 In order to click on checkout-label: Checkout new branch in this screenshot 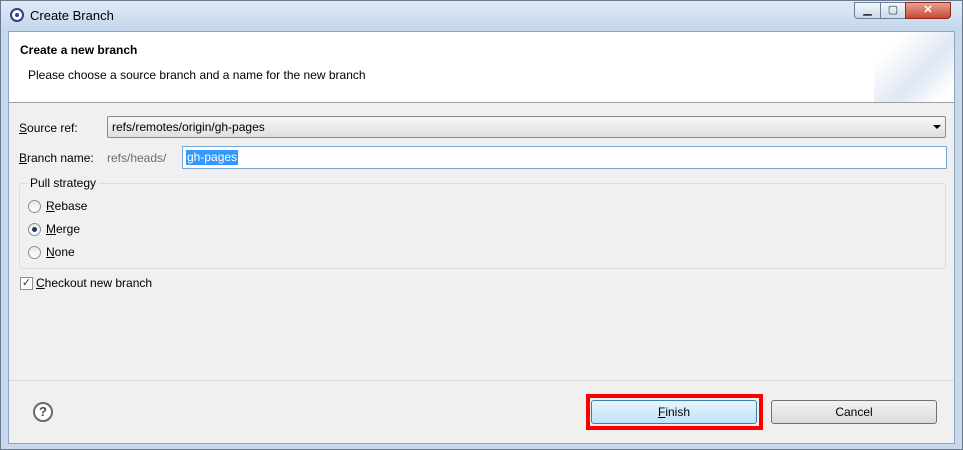, I will do `click(94, 283)`.